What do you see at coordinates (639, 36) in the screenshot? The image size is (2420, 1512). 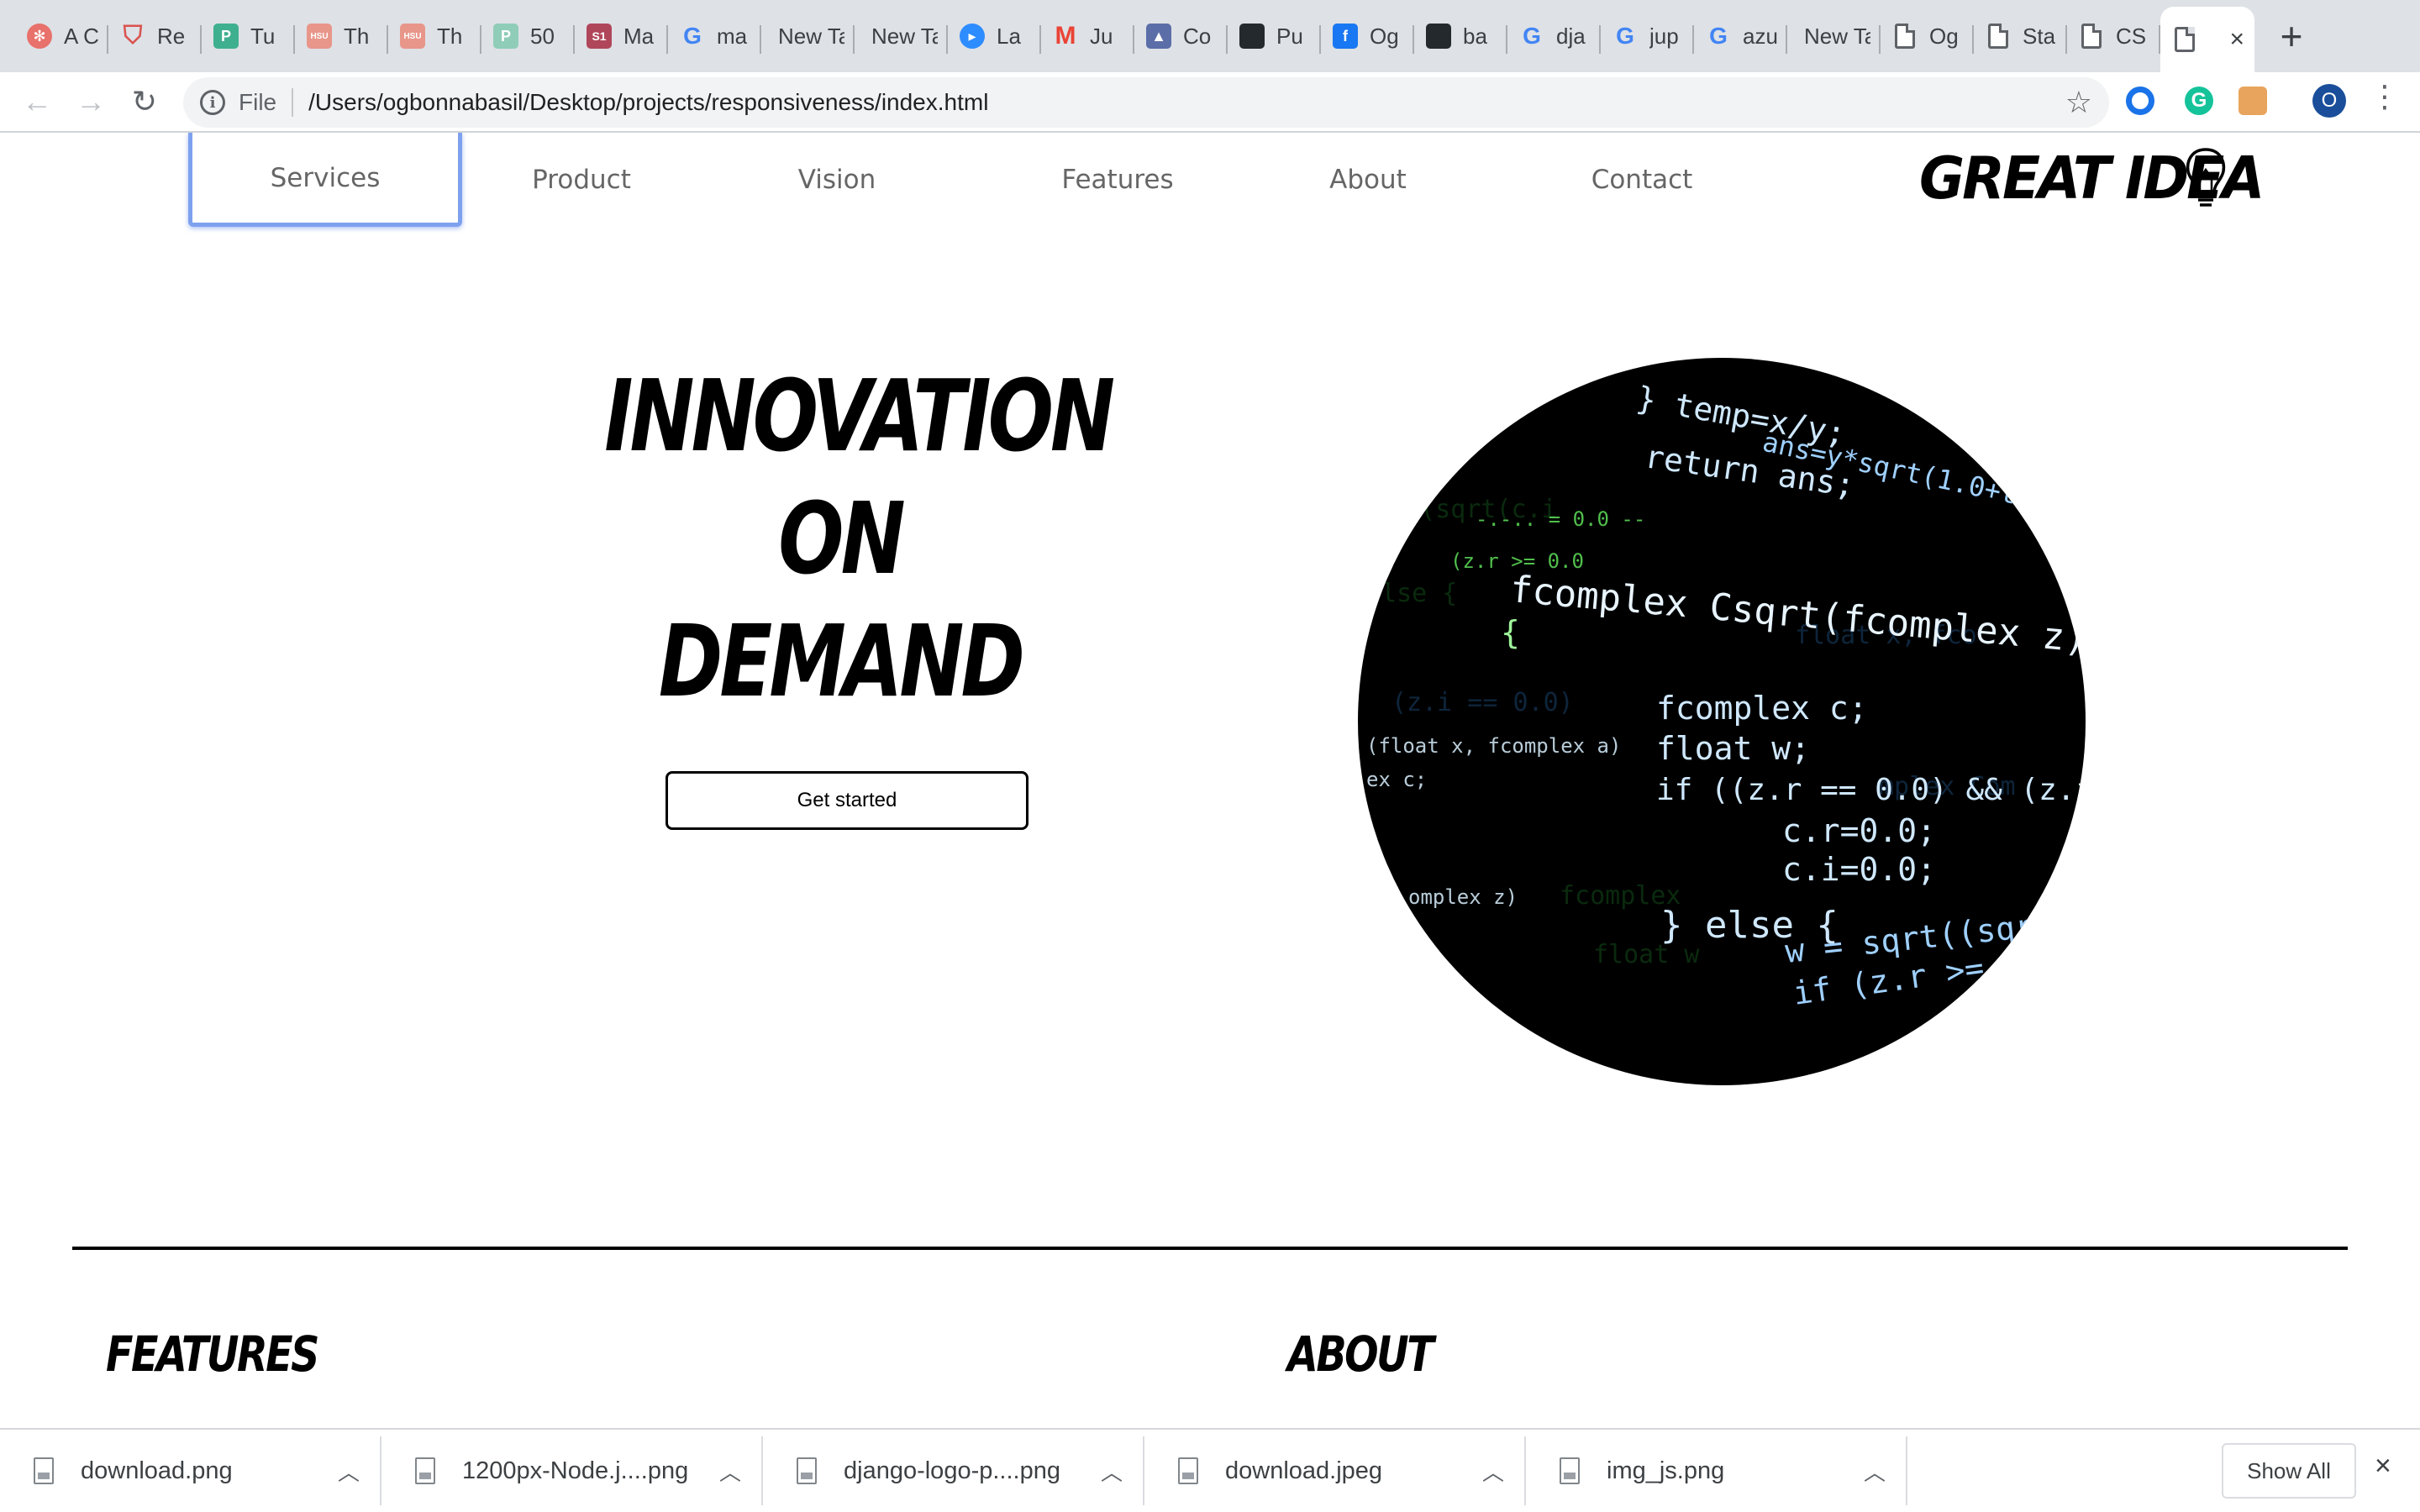 I see `tab-title: Ma` at bounding box center [639, 36].